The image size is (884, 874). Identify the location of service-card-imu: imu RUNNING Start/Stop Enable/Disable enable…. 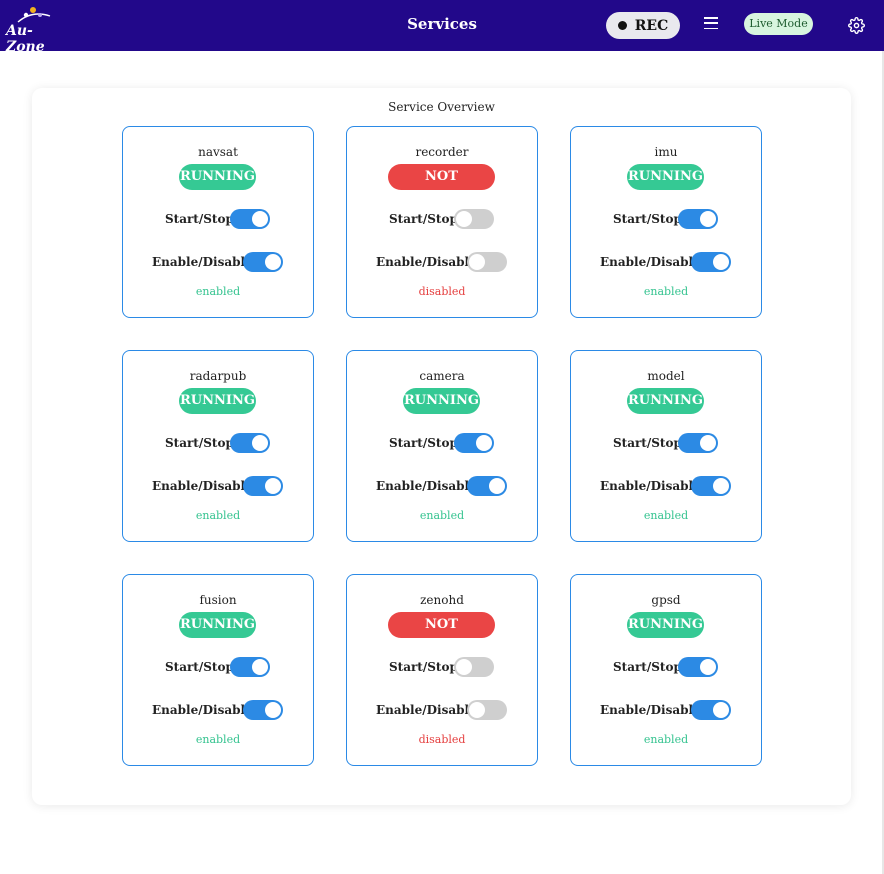
(666, 222).